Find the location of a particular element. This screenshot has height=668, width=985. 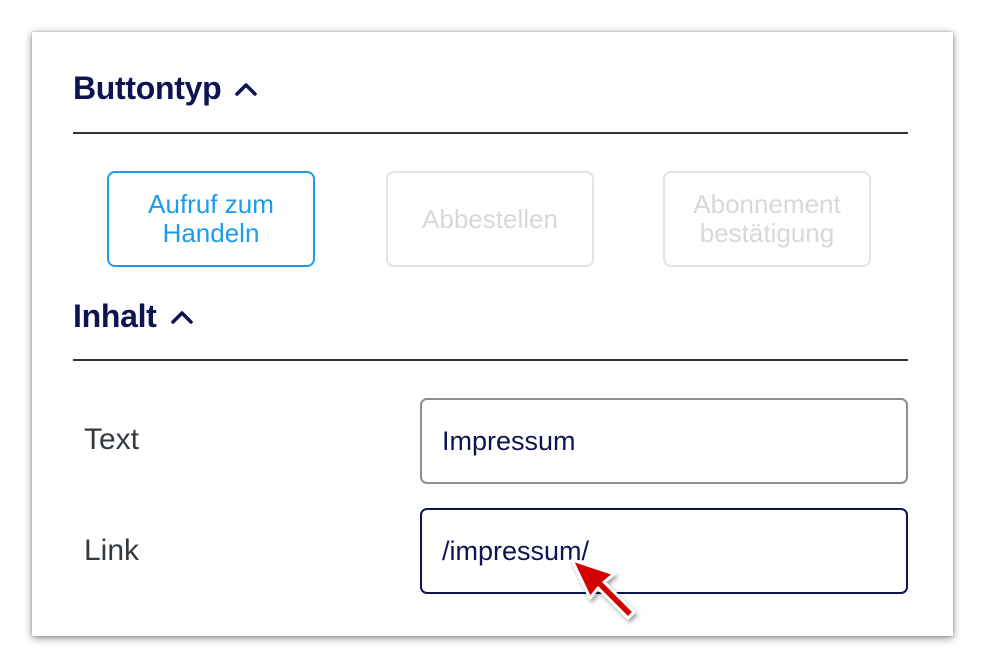

button-type-label-line1: Abbestellen is located at coordinates (490, 218).